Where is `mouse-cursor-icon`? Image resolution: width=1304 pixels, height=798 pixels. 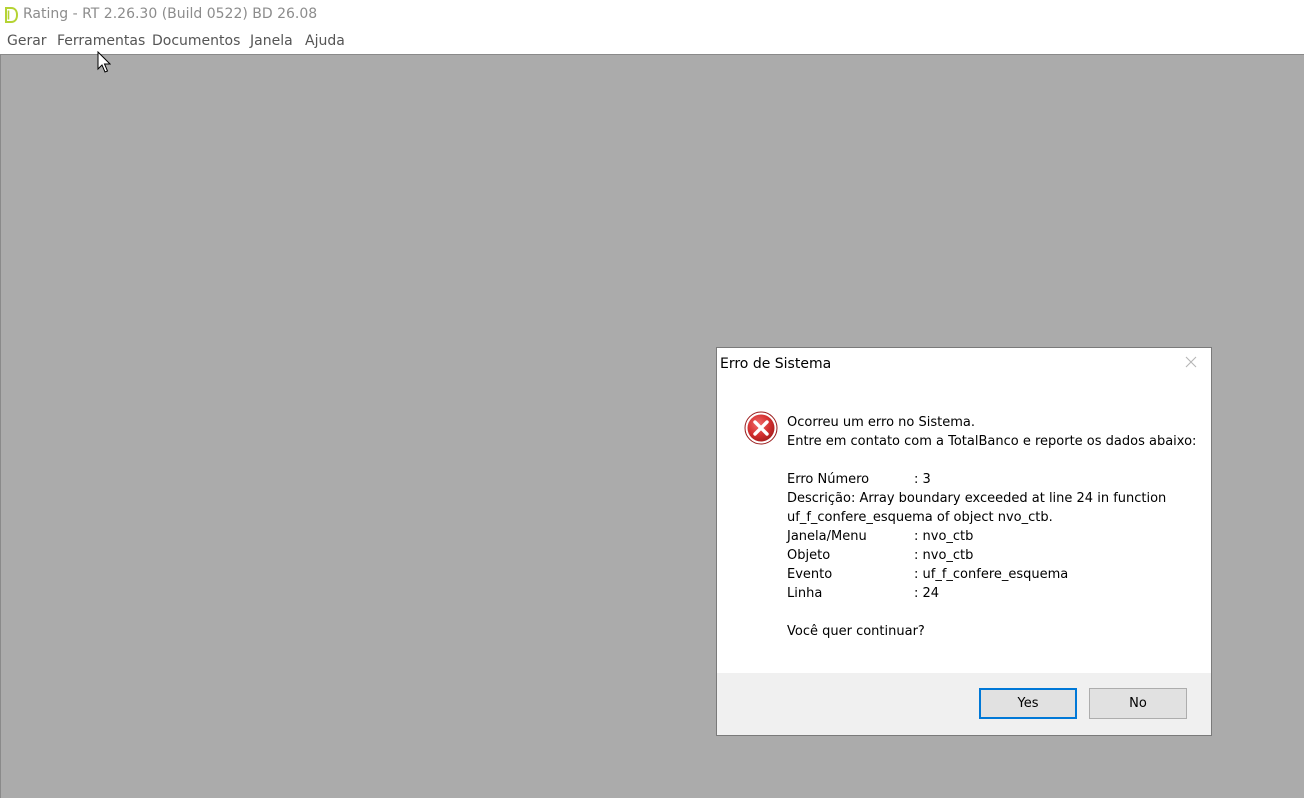 mouse-cursor-icon is located at coordinates (104, 62).